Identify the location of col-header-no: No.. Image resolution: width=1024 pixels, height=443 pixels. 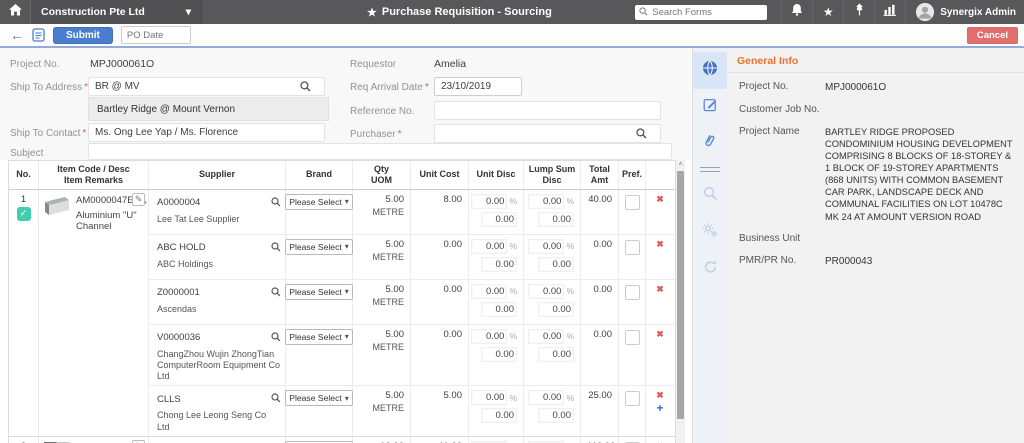
(24, 175).